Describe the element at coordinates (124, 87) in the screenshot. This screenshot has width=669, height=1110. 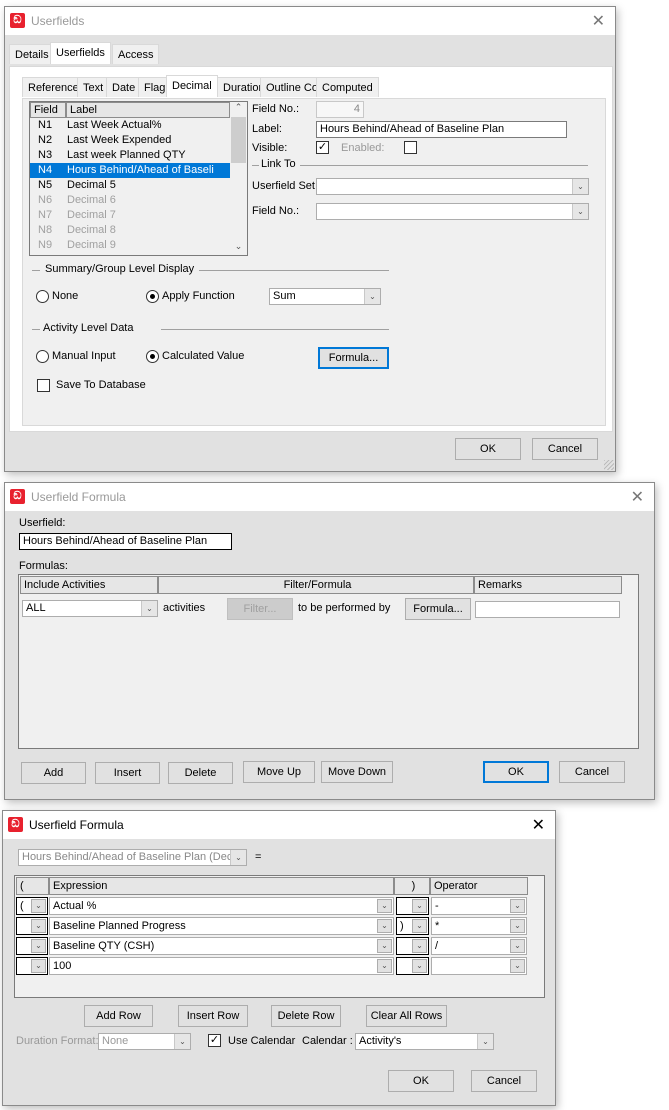
I see `subtab-date: Date` at that location.